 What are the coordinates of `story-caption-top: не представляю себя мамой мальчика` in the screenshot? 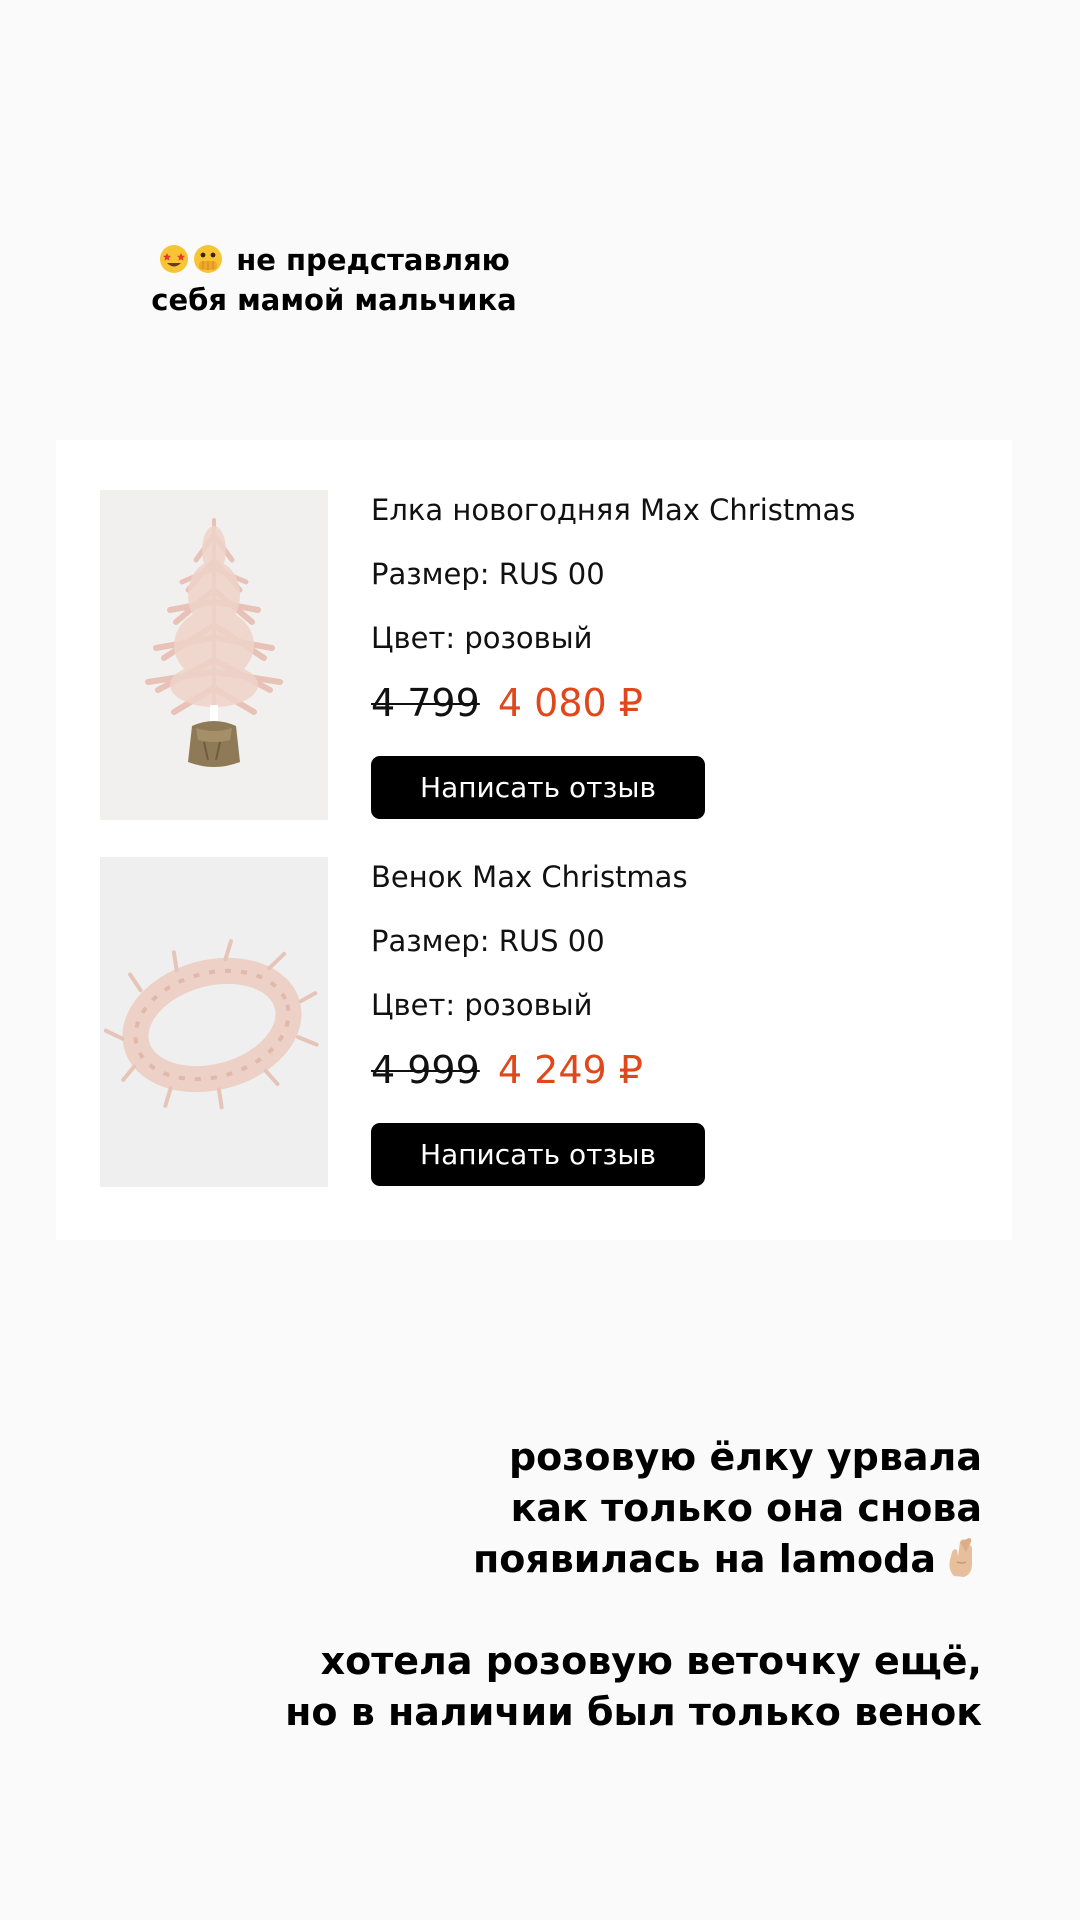 It's located at (334, 280).